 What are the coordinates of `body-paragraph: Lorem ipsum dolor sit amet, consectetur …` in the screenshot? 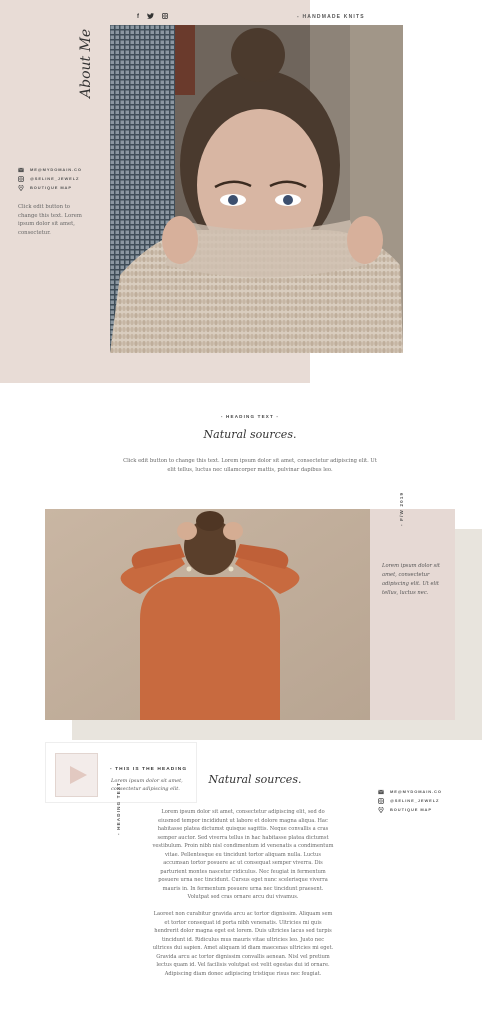 It's located at (243, 855).